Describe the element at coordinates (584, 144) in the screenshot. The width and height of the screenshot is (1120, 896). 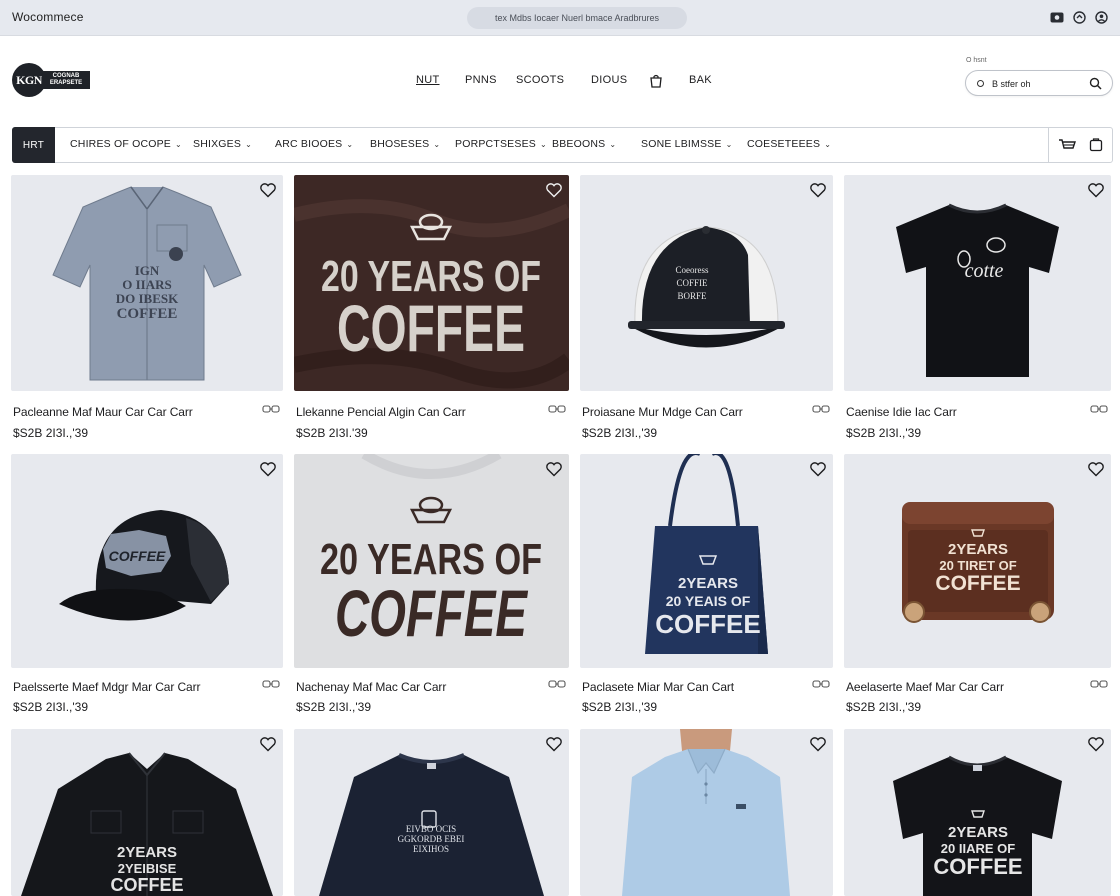
I see `category-dropdown-6: BBEOONS ⌄` at that location.